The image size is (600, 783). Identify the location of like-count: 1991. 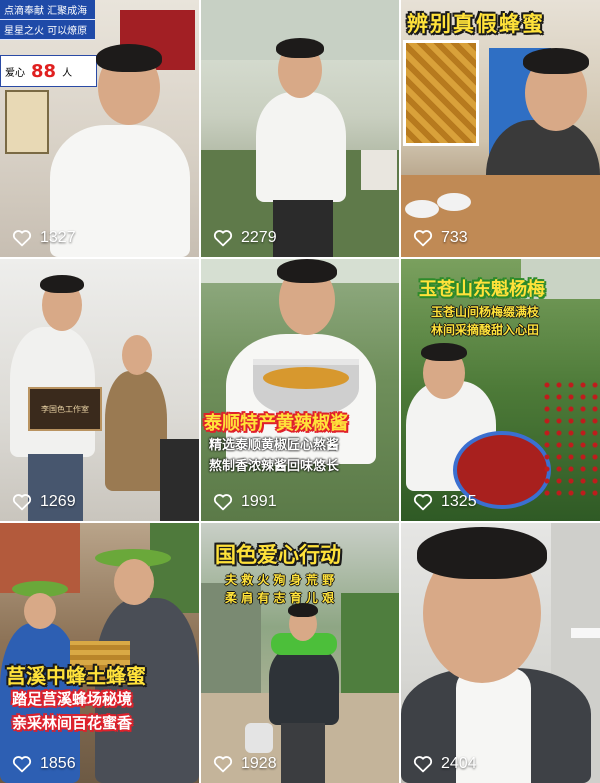
(245, 502).